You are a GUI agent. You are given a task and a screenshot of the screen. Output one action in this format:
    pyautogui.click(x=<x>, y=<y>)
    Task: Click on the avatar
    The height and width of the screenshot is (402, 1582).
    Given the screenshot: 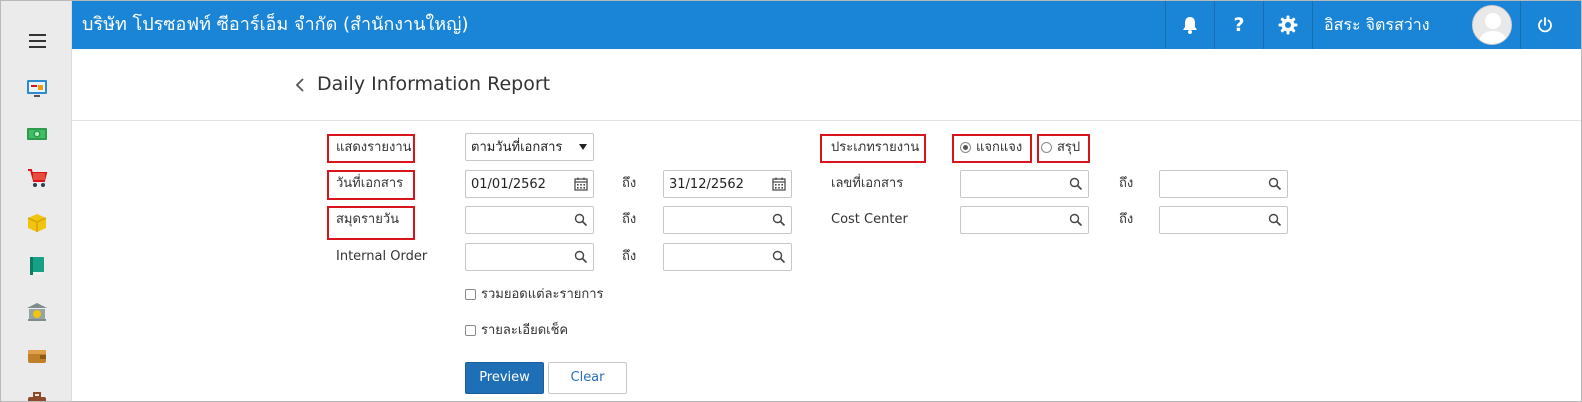 What is the action you would take?
    pyautogui.click(x=1492, y=25)
    